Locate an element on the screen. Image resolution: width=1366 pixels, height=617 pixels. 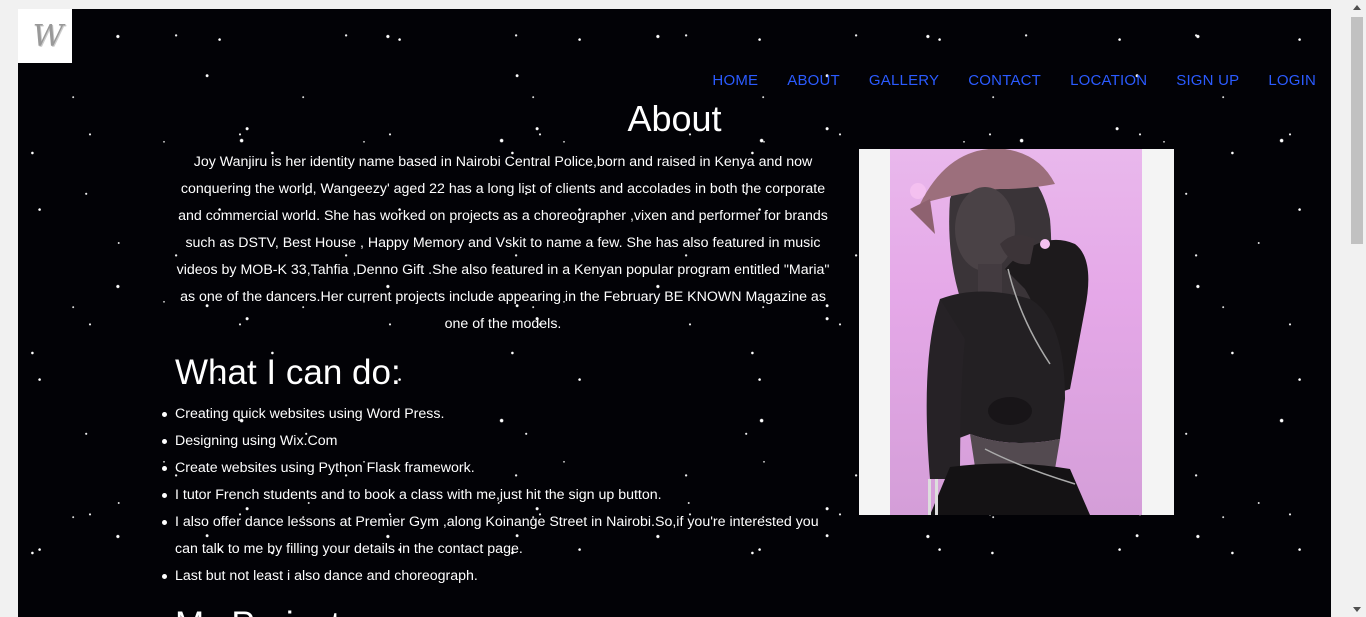
nav-about-link: ABOUT is located at coordinates (813, 80).